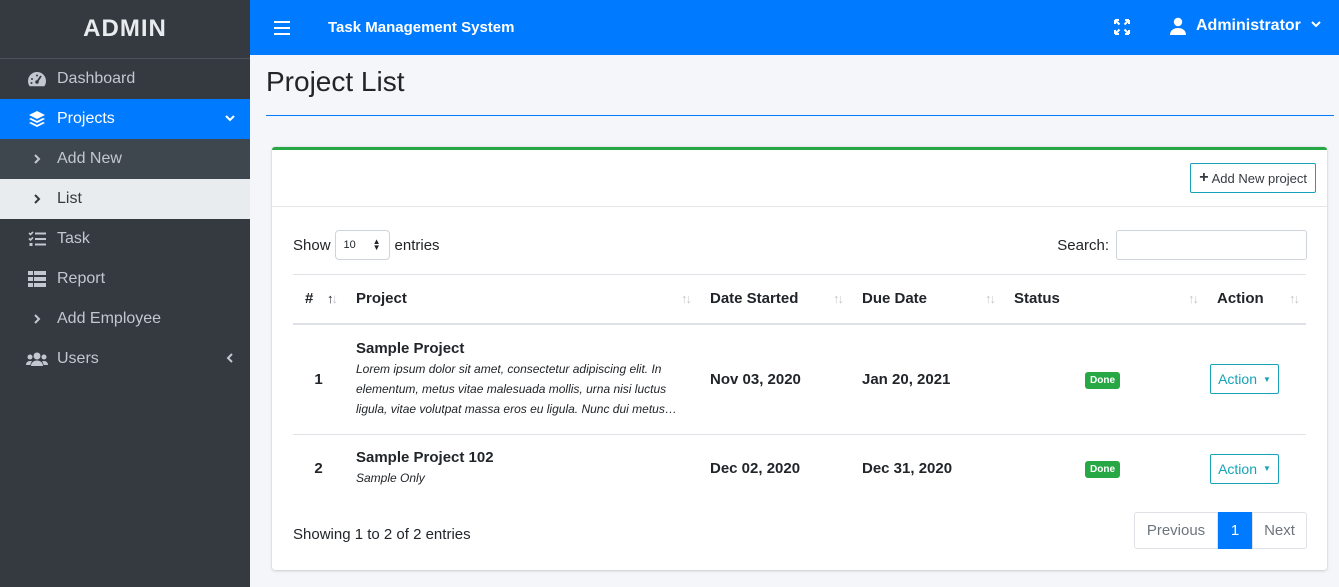 The image size is (1339, 587). Describe the element at coordinates (230, 360) in the screenshot. I see `chevron-left-icon` at that location.